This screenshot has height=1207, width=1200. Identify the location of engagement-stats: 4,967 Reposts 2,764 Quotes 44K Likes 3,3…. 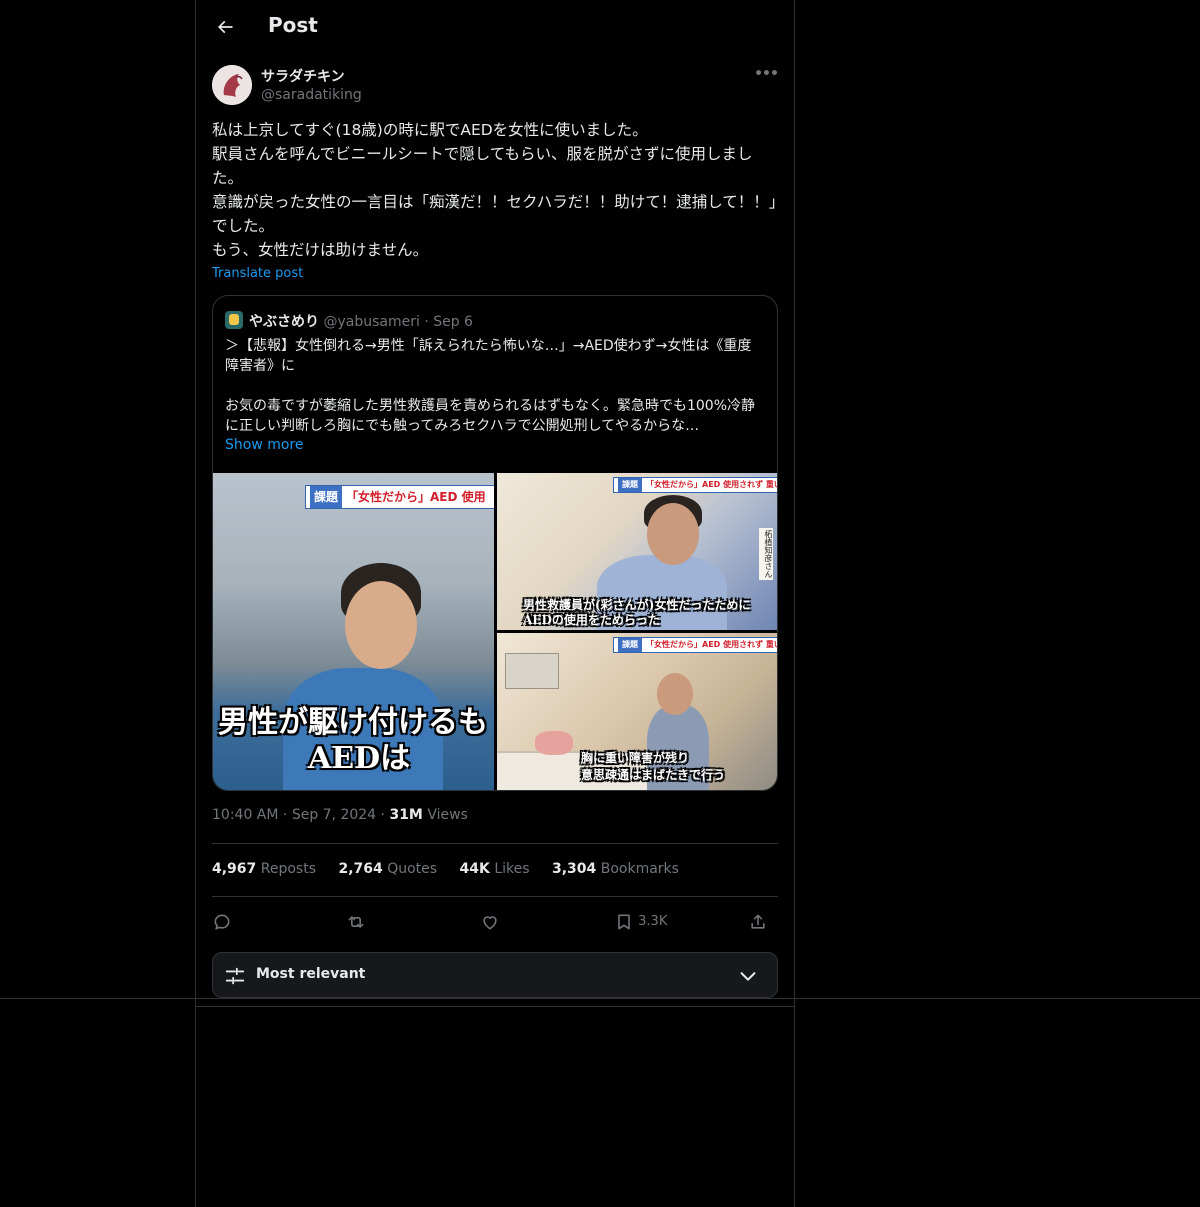
(454, 869).